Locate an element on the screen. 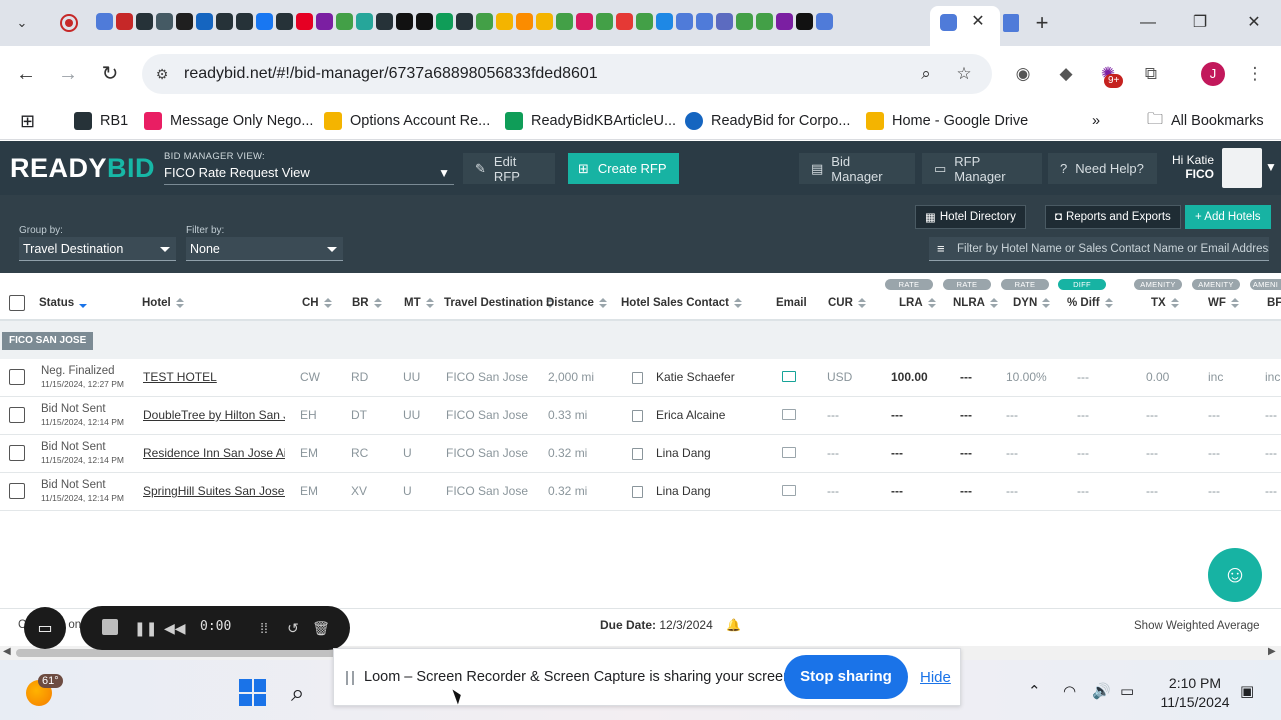 The height and width of the screenshot is (720, 1281). battery-icon: ▭ is located at coordinates (1127, 691).